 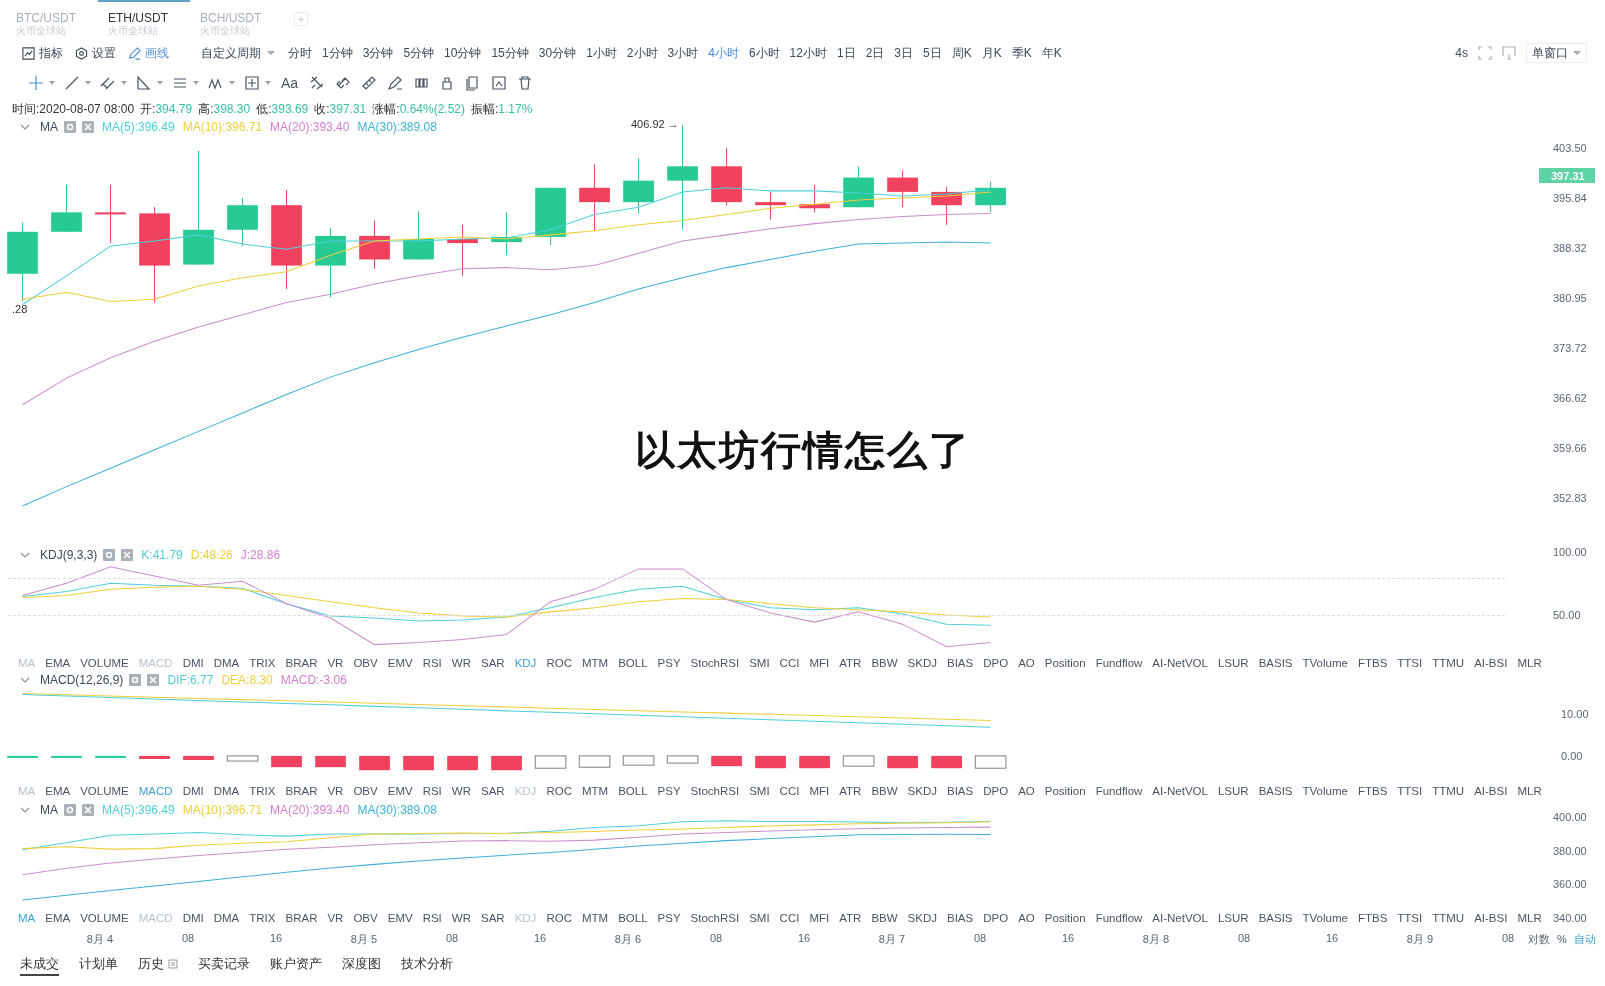 I want to click on order-tab: 账户资产, so click(x=296, y=965).